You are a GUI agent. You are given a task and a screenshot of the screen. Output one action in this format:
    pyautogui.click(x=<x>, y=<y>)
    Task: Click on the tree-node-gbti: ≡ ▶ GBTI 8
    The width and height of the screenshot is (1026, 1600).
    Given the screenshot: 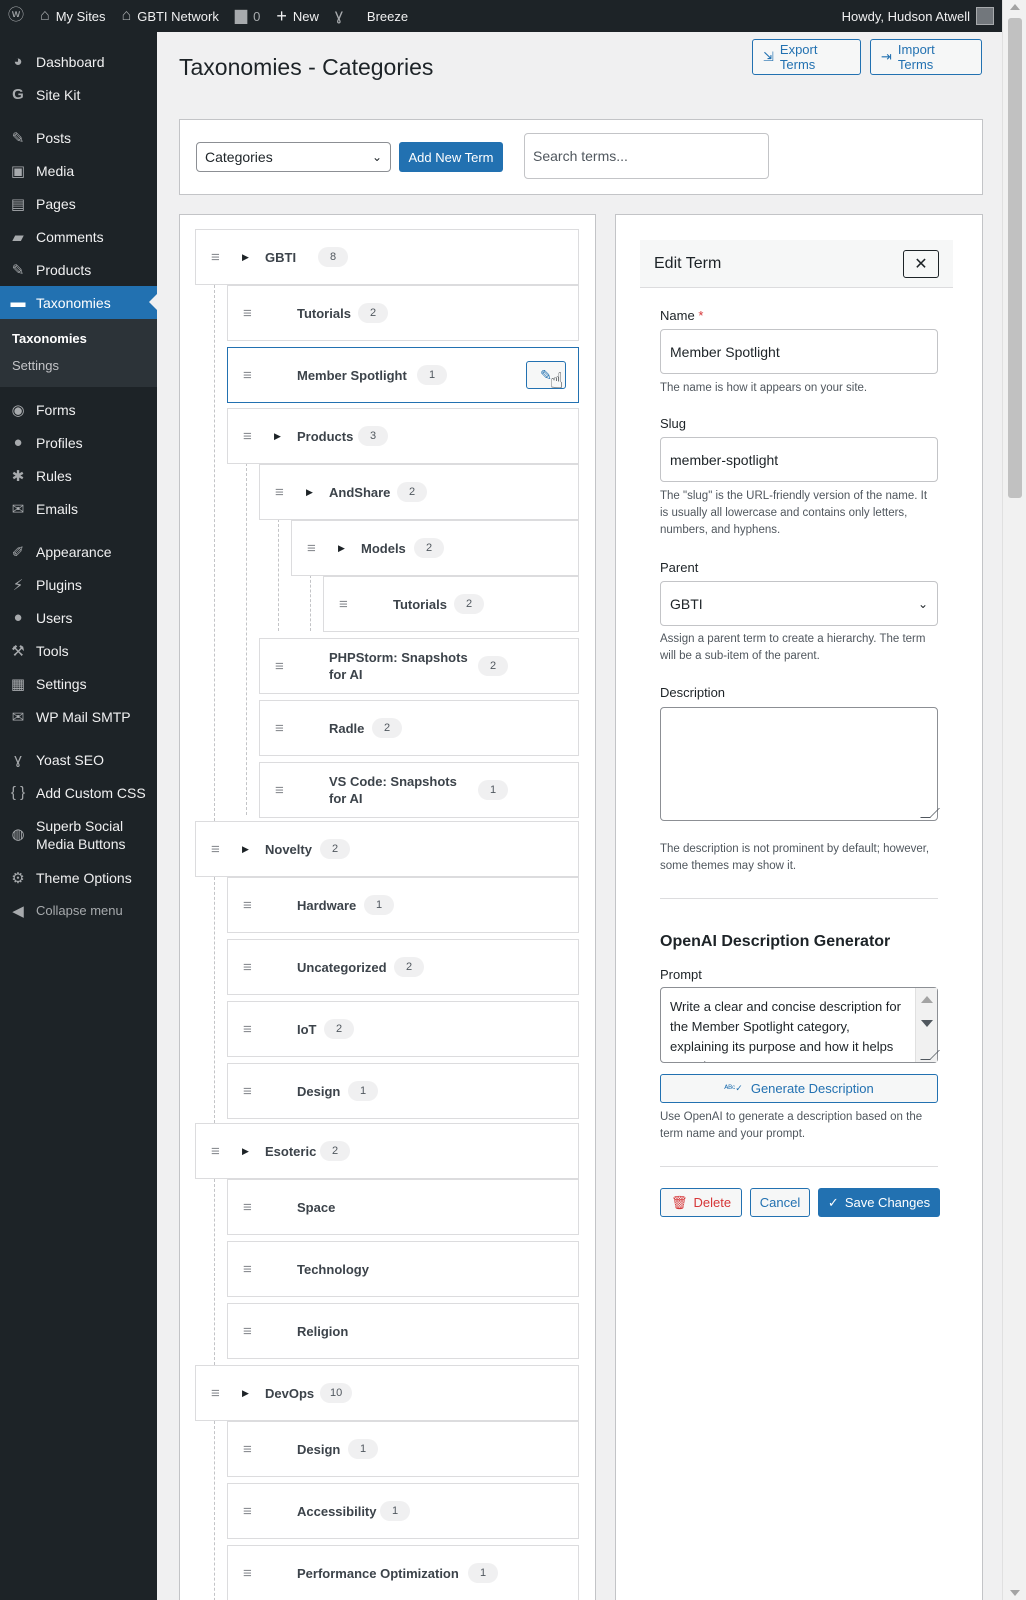 What is the action you would take?
    pyautogui.click(x=387, y=257)
    